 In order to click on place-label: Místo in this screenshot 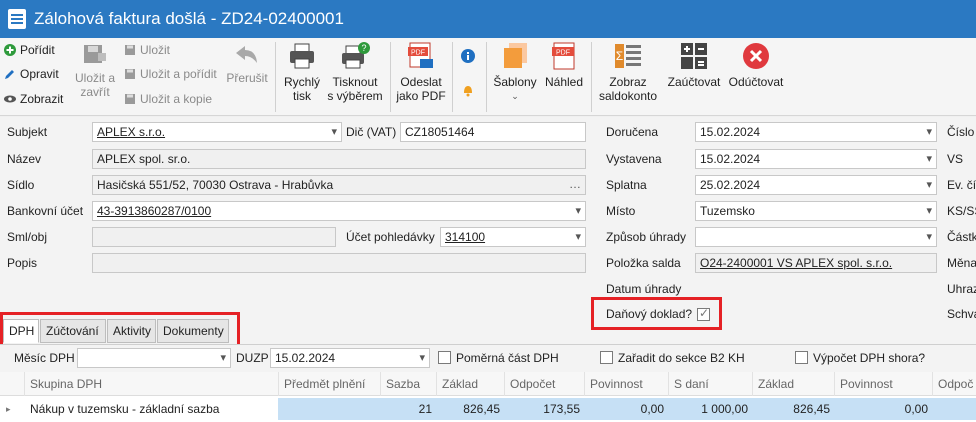, I will do `click(621, 211)`.